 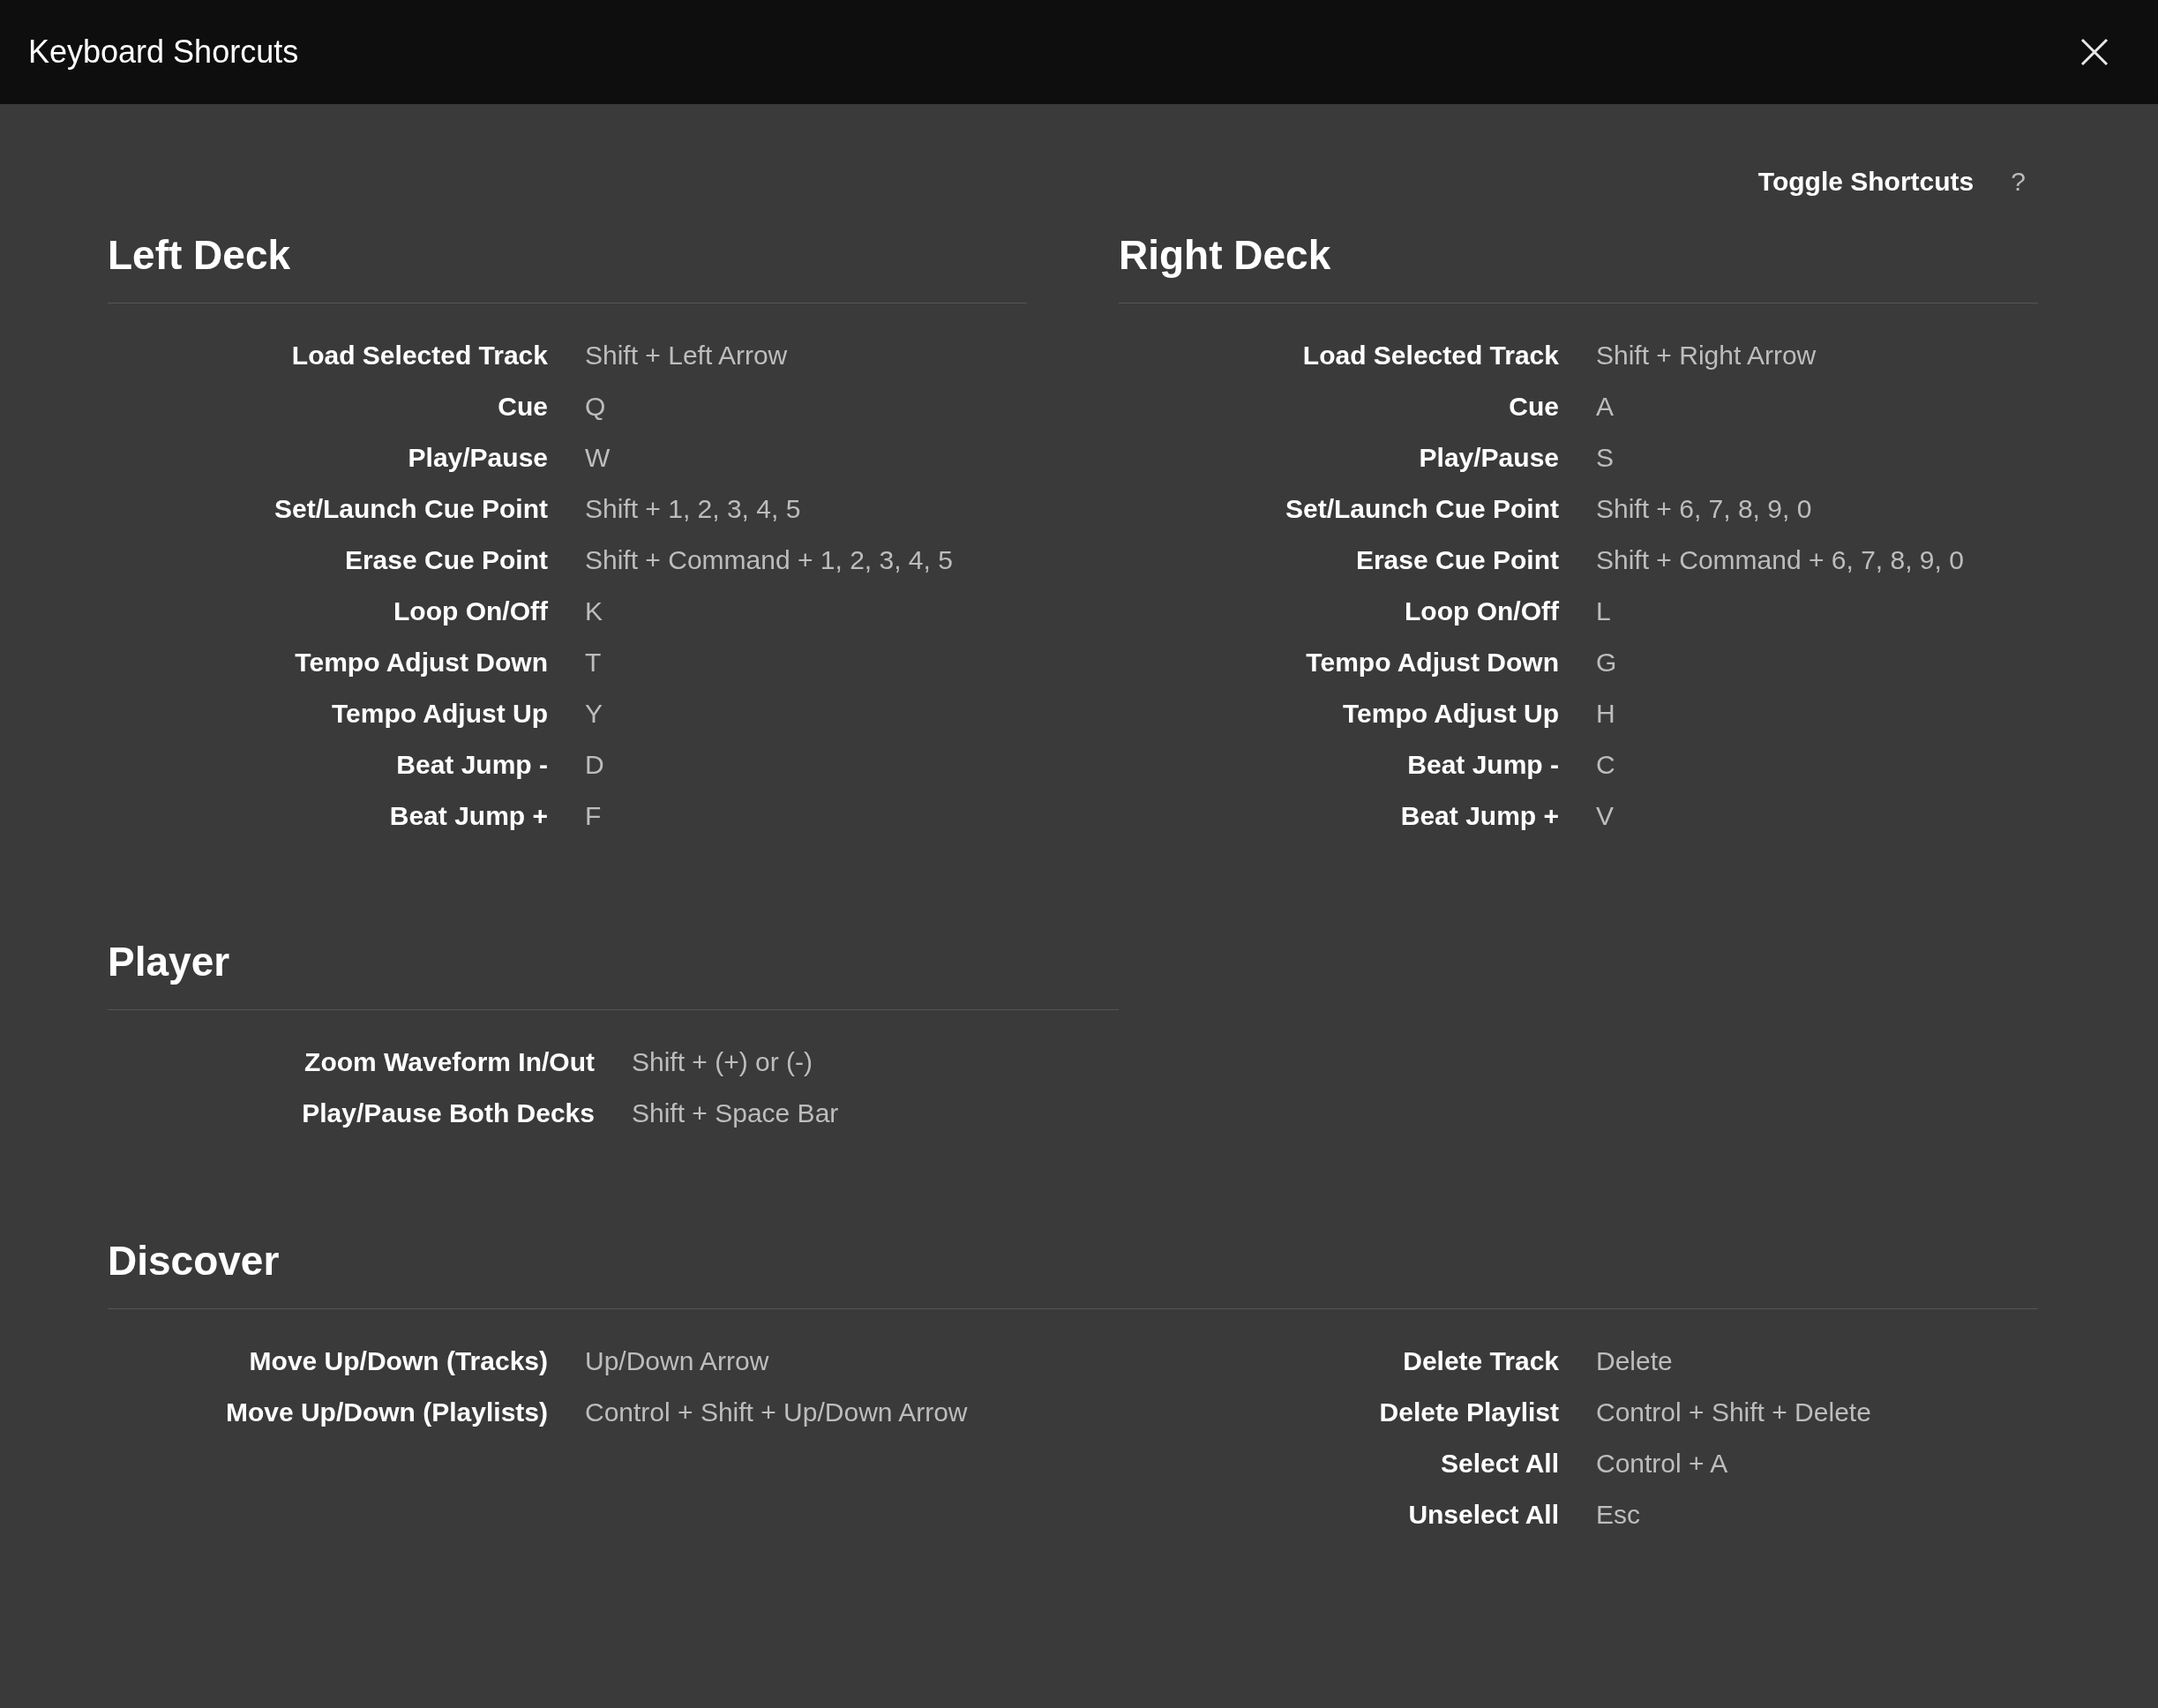 What do you see at coordinates (1578, 267) in the screenshot?
I see `section-heading: Right Deck` at bounding box center [1578, 267].